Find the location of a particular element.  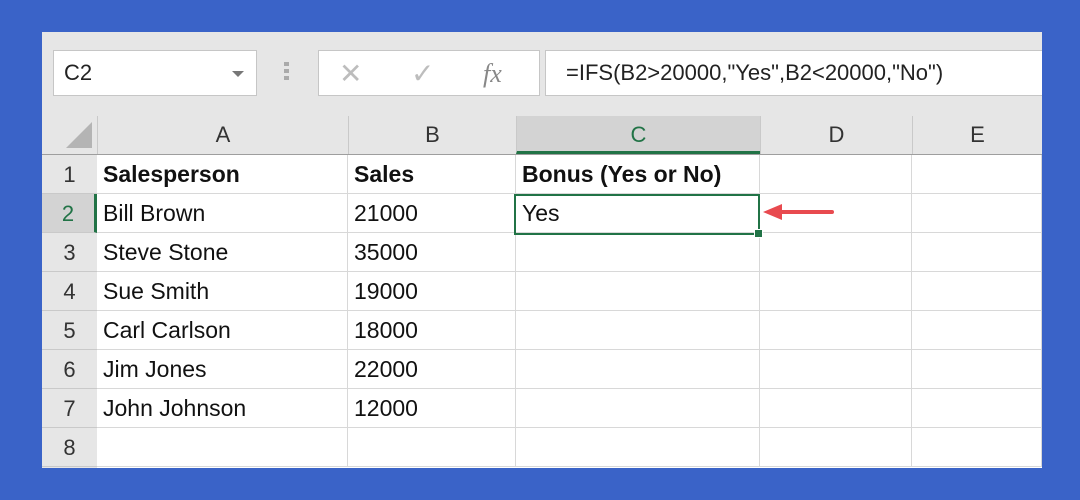

chevron-down-icon is located at coordinates (238, 74).